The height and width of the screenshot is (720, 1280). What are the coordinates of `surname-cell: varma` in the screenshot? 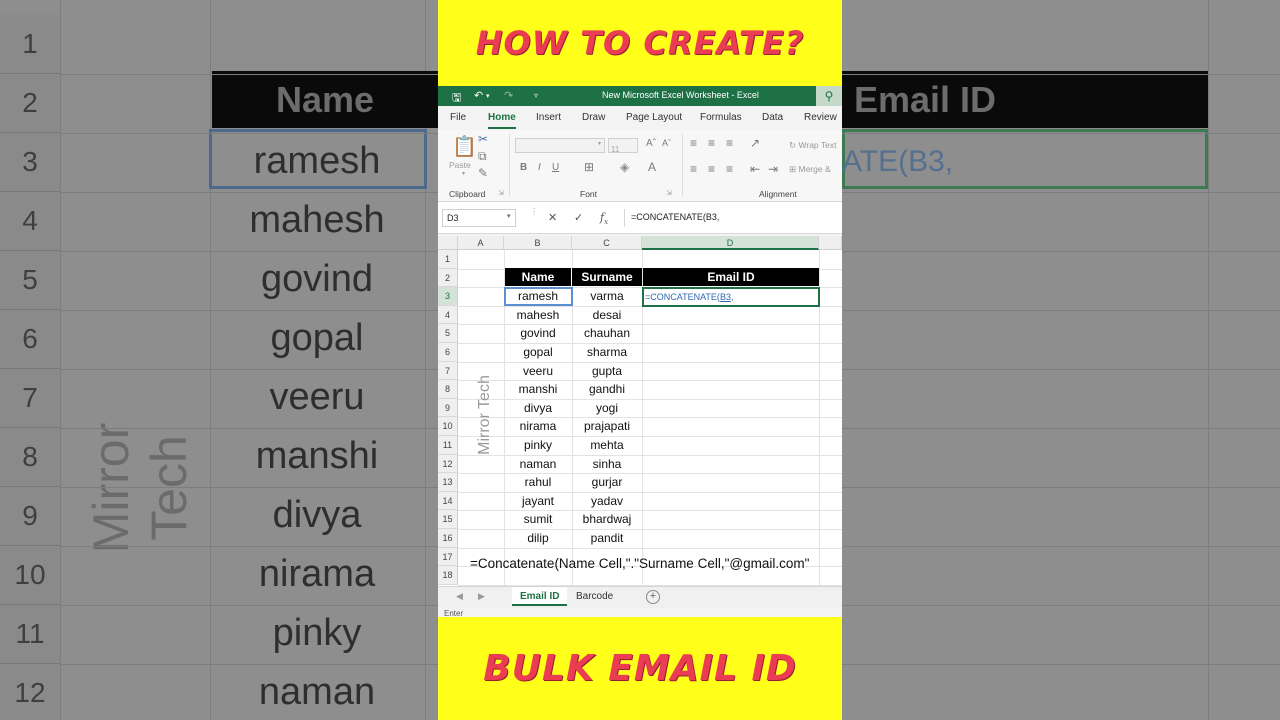 It's located at (607, 296).